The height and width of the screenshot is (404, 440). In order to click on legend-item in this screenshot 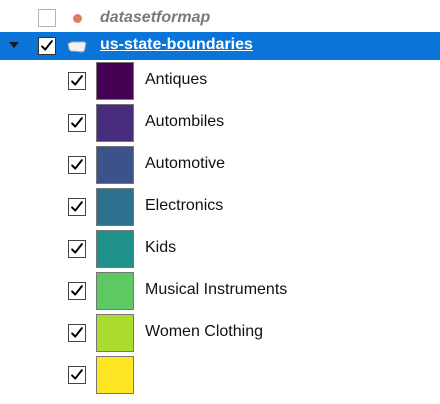, I will do `click(220, 375)`.